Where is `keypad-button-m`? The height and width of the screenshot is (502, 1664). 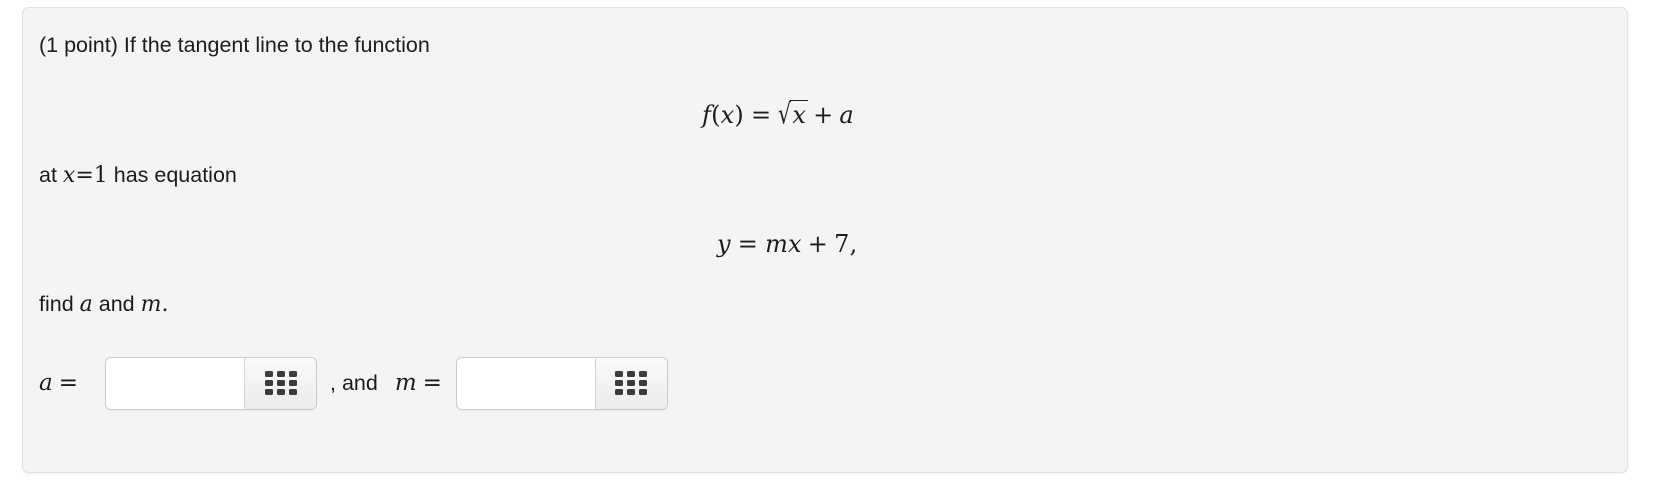
keypad-button-m is located at coordinates (630, 383).